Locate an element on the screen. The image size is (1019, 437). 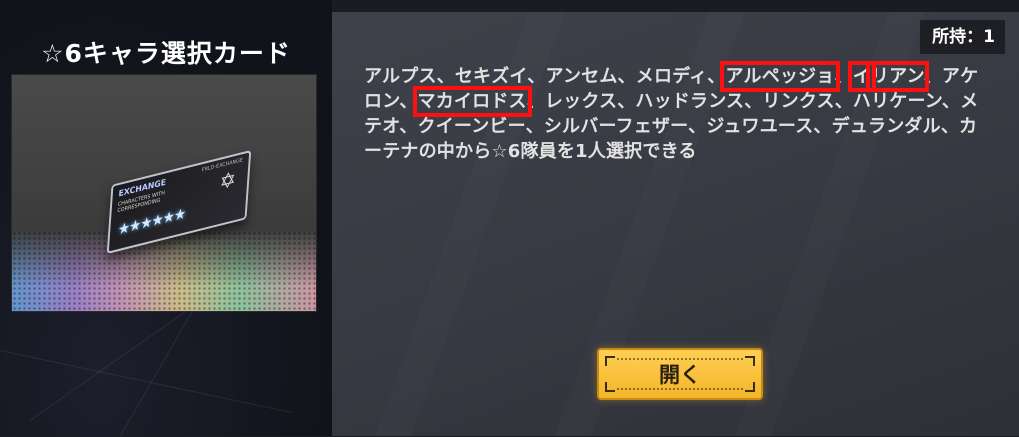
description-text: アルプス、セキズイ、アンセム、メロディ、 is located at coordinates (545, 76).